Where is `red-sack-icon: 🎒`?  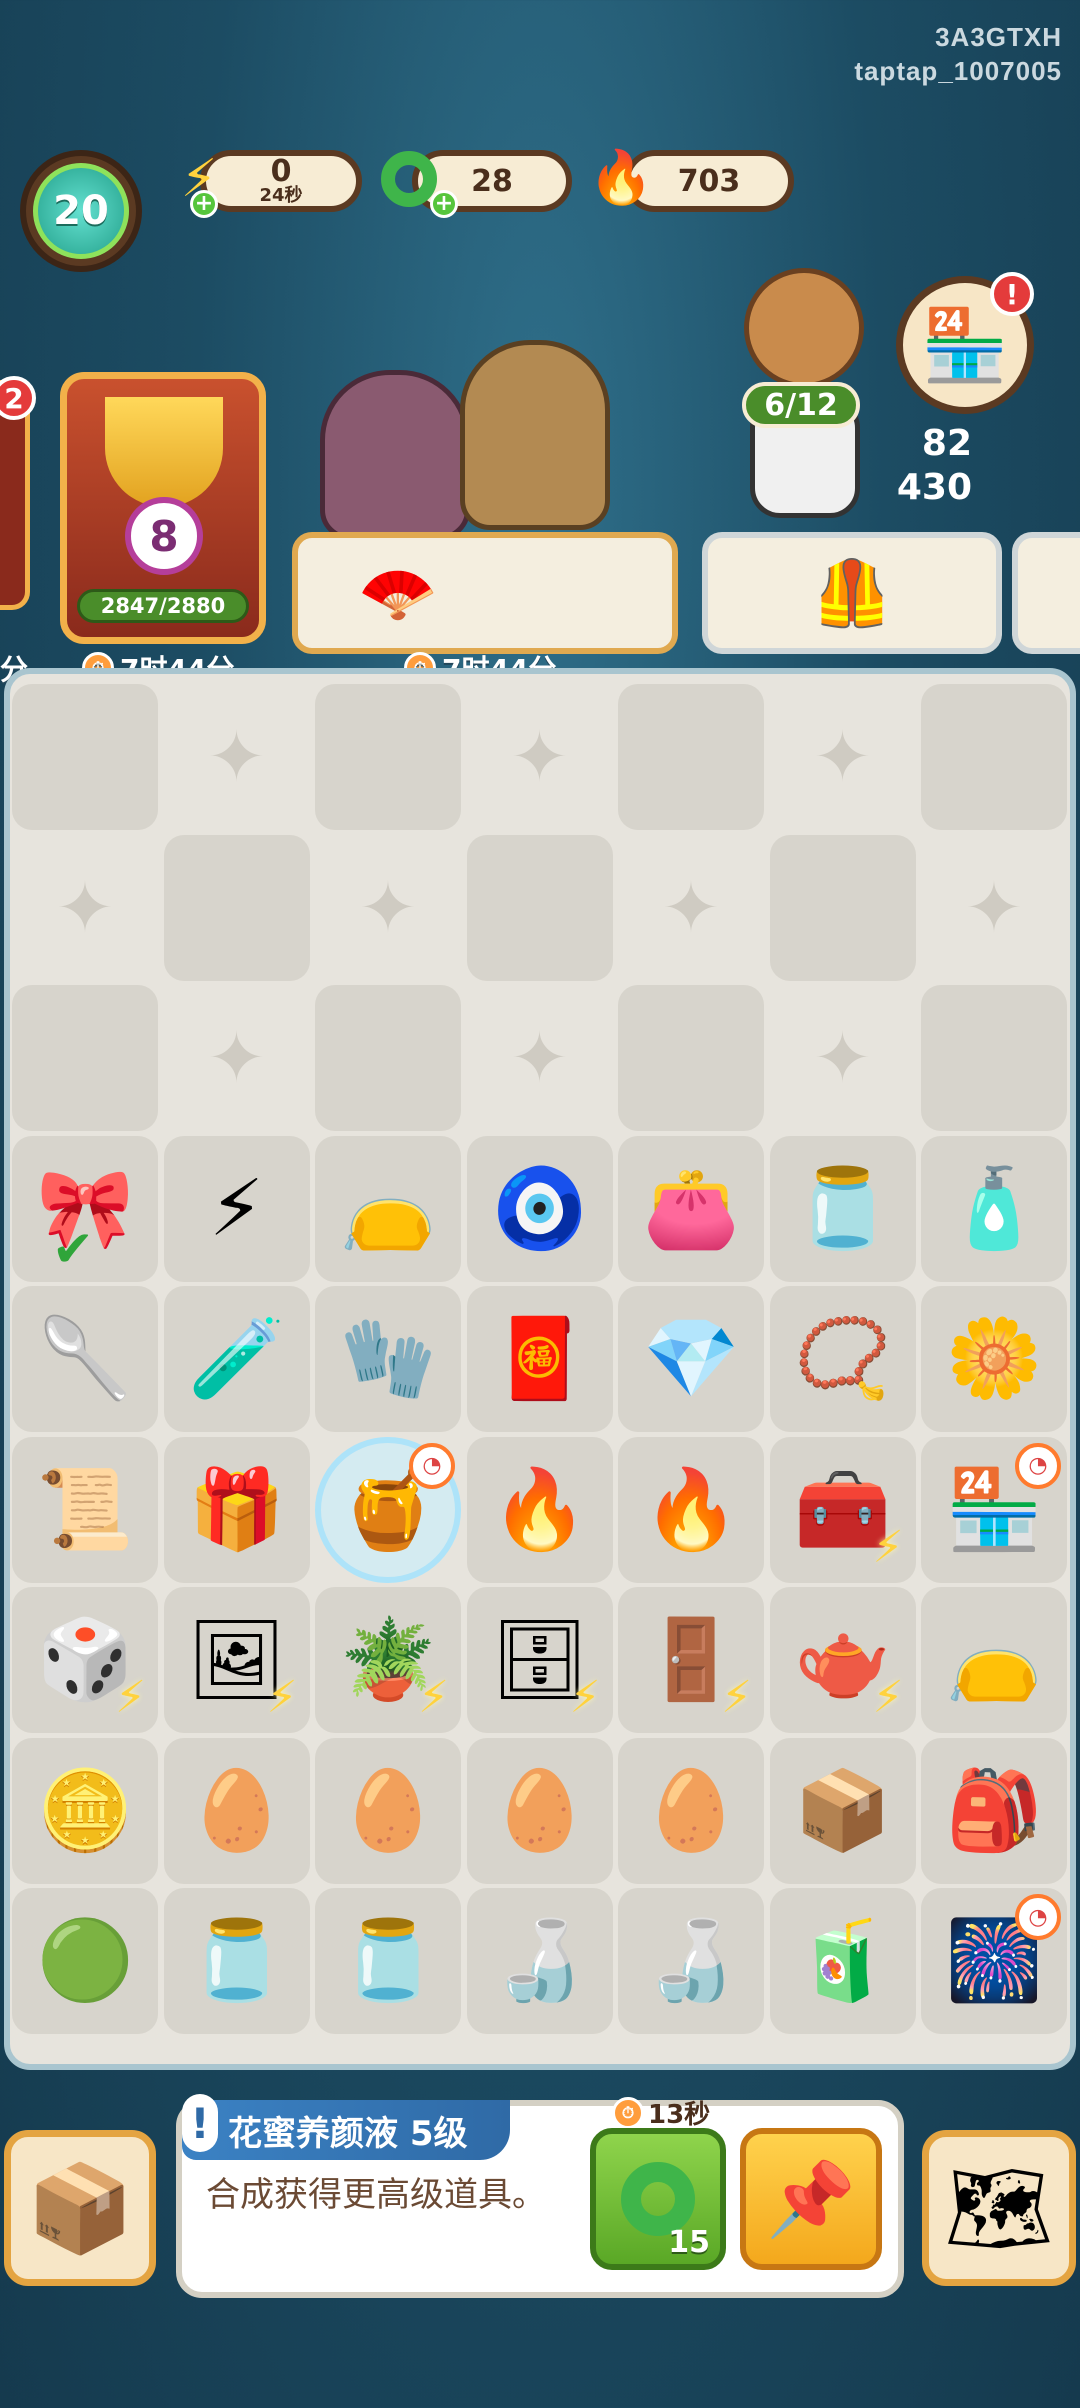 red-sack-icon: 🎒 is located at coordinates (994, 1810).